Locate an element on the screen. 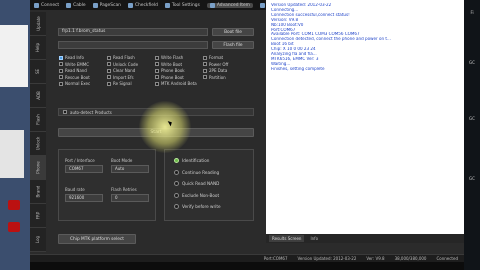  vtab-0: Update is located at coordinates (38, 24).